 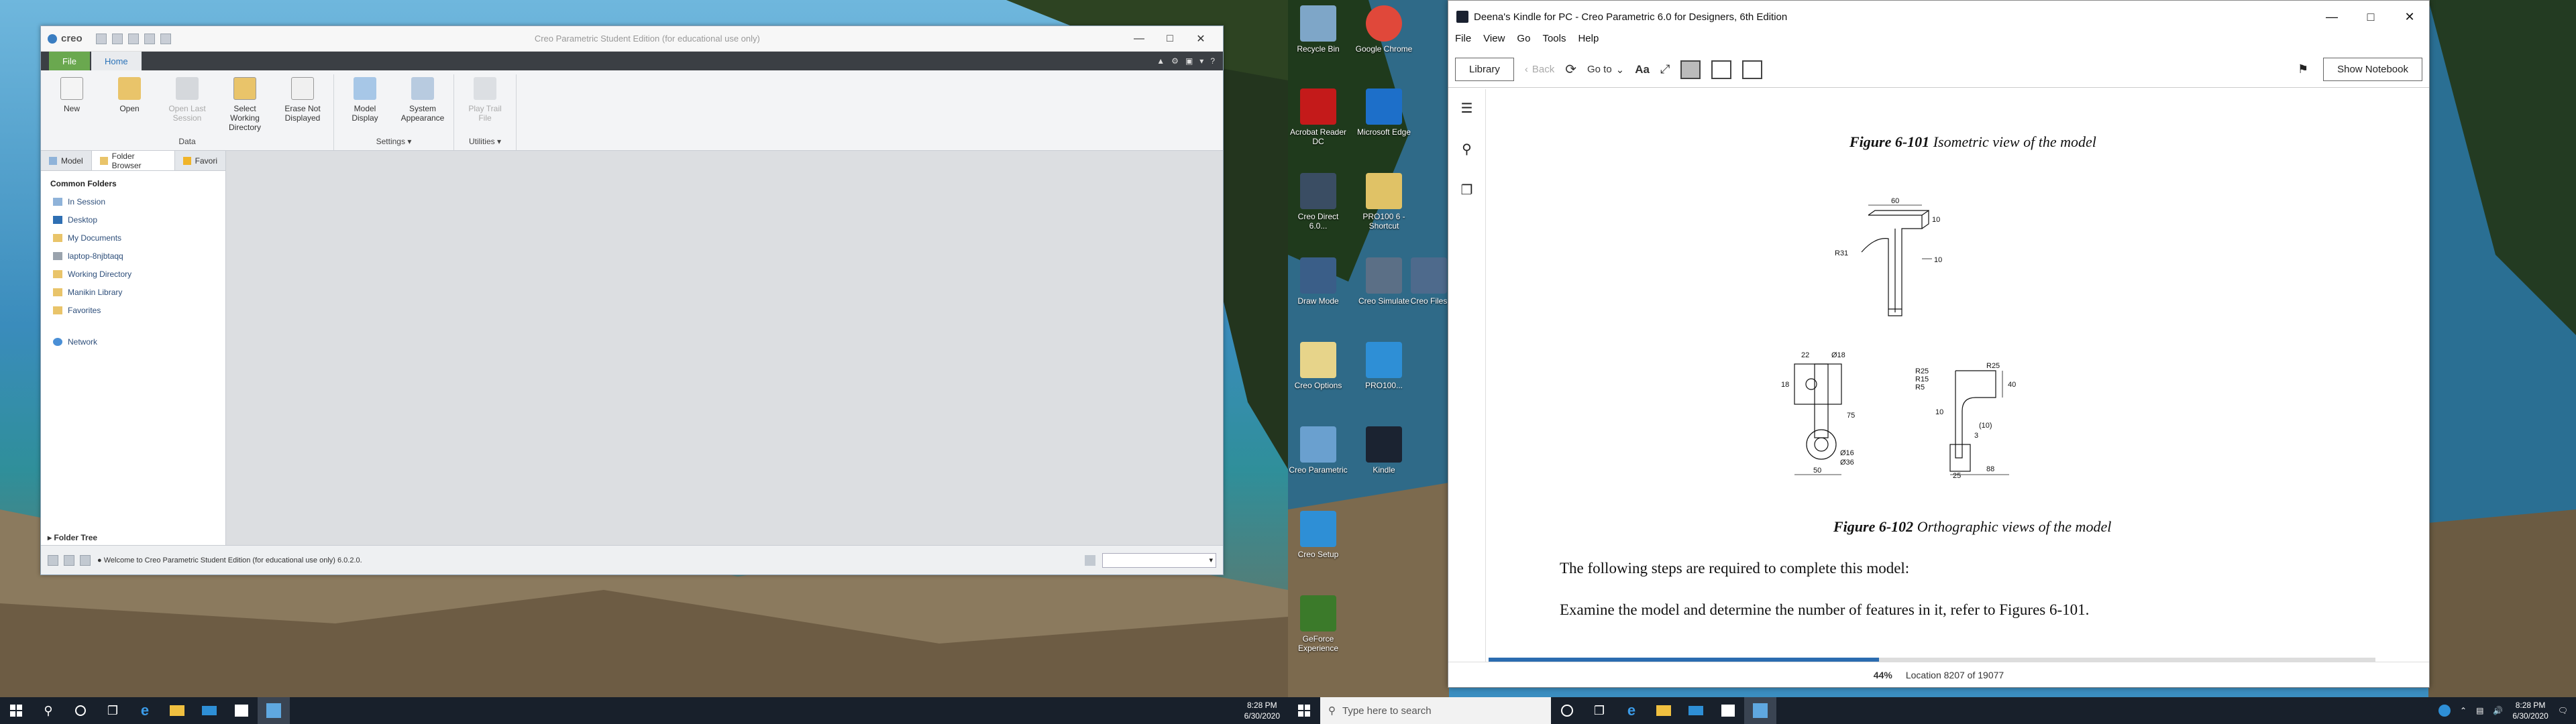 I want to click on library-button: Library, so click(x=1484, y=69).